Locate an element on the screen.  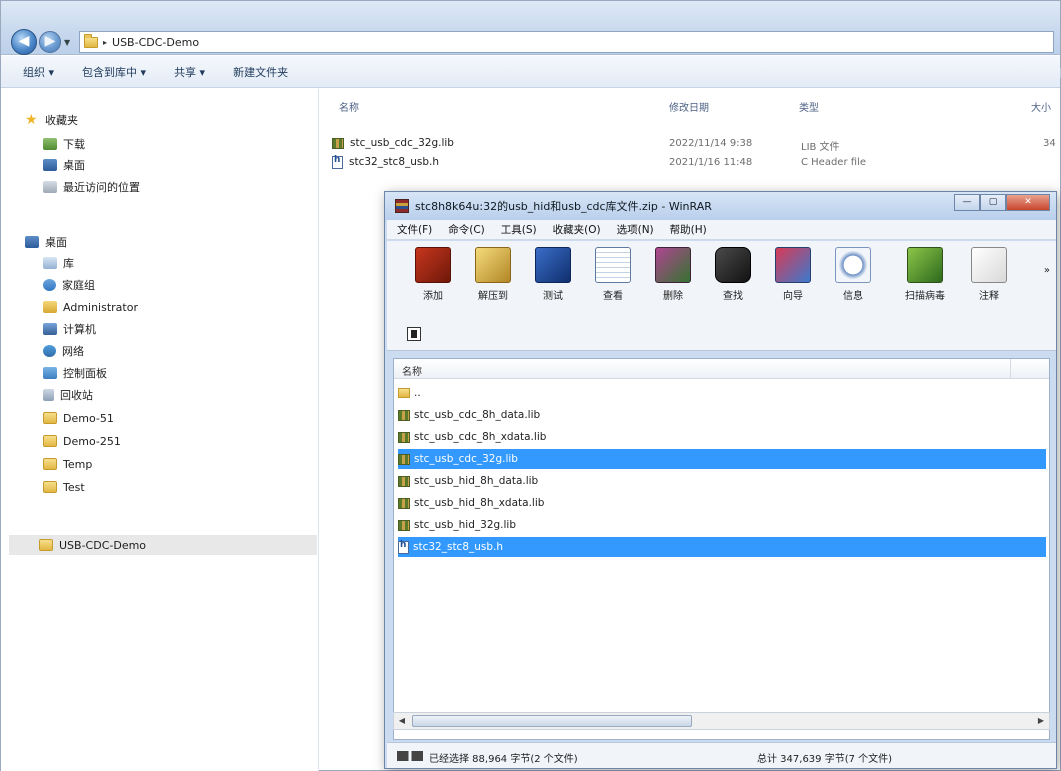
list-item-selected: stc32_stc8_usb.h is located at coordinates (722, 547).